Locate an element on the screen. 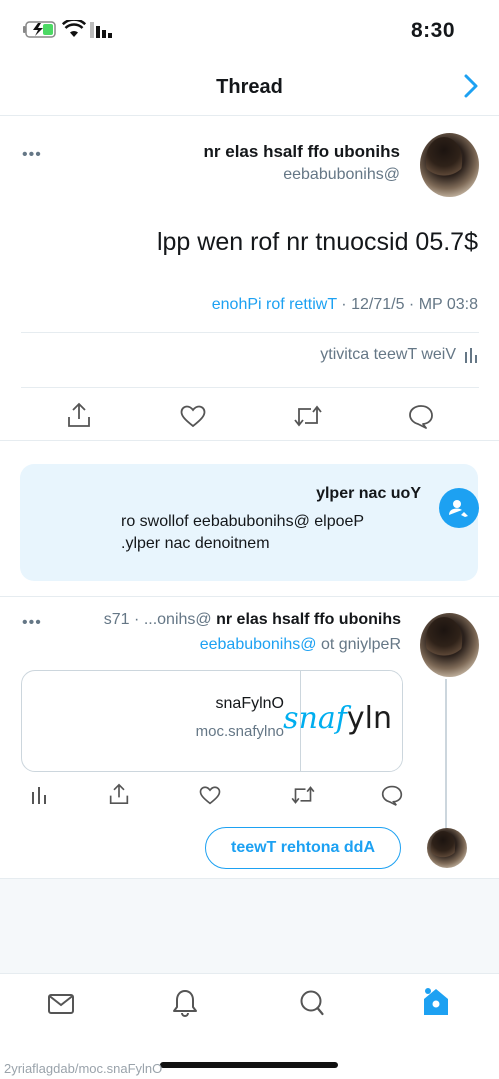  tweet-time: 8:30 PM is located at coordinates (448, 304).